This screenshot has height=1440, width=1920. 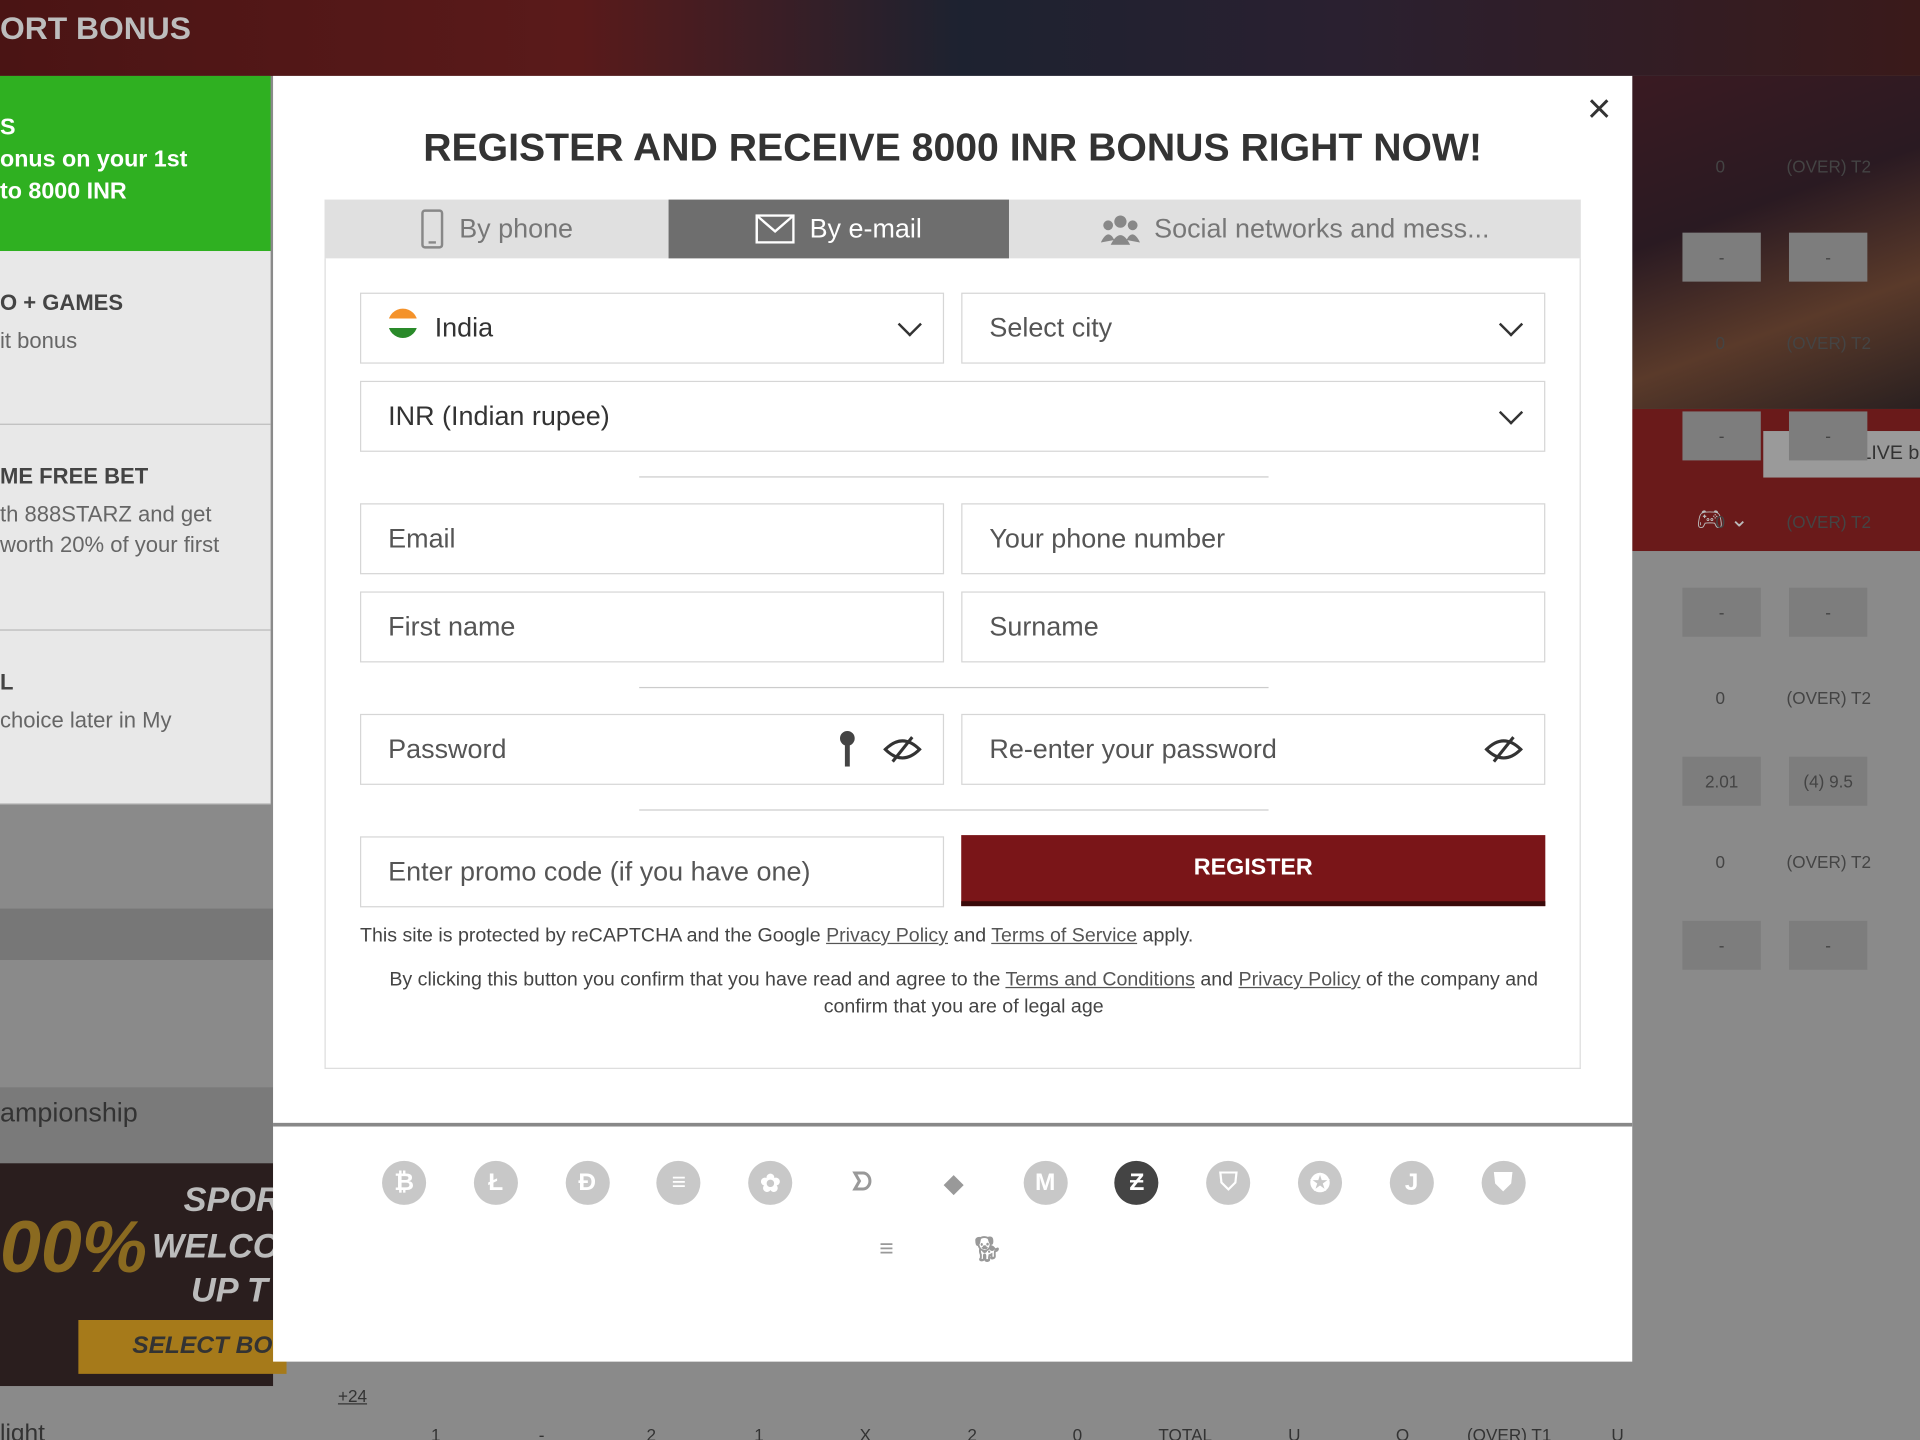 What do you see at coordinates (886, 1249) in the screenshot?
I see `stacks-icon: ≡` at bounding box center [886, 1249].